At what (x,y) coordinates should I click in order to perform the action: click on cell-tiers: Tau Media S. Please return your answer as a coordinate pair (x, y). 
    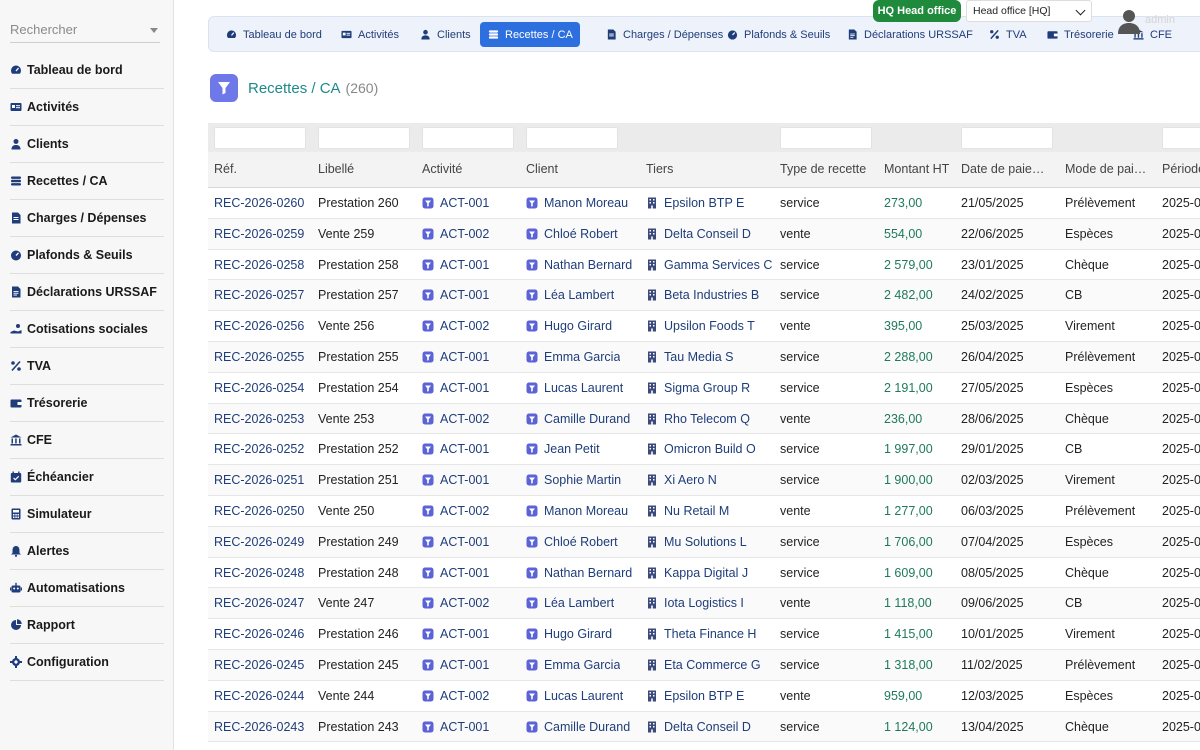
    Looking at the image, I should click on (689, 358).